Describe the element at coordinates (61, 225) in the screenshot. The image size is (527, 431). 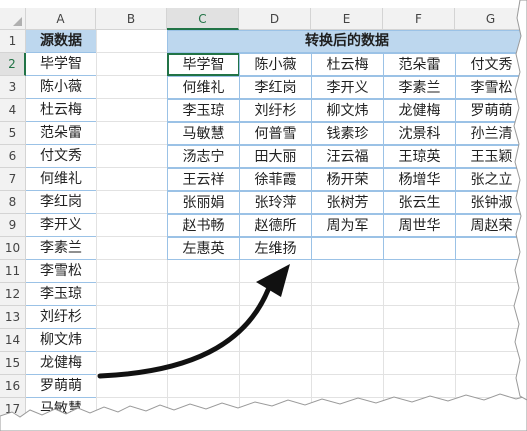
I see `source-data-cell: 李开义` at that location.